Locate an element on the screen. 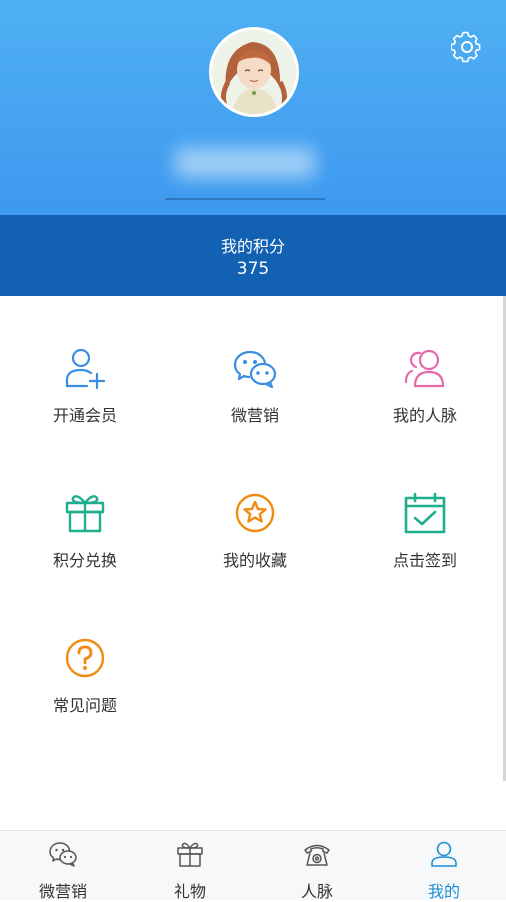 This screenshot has width=506, height=902. person-icon is located at coordinates (444, 854).